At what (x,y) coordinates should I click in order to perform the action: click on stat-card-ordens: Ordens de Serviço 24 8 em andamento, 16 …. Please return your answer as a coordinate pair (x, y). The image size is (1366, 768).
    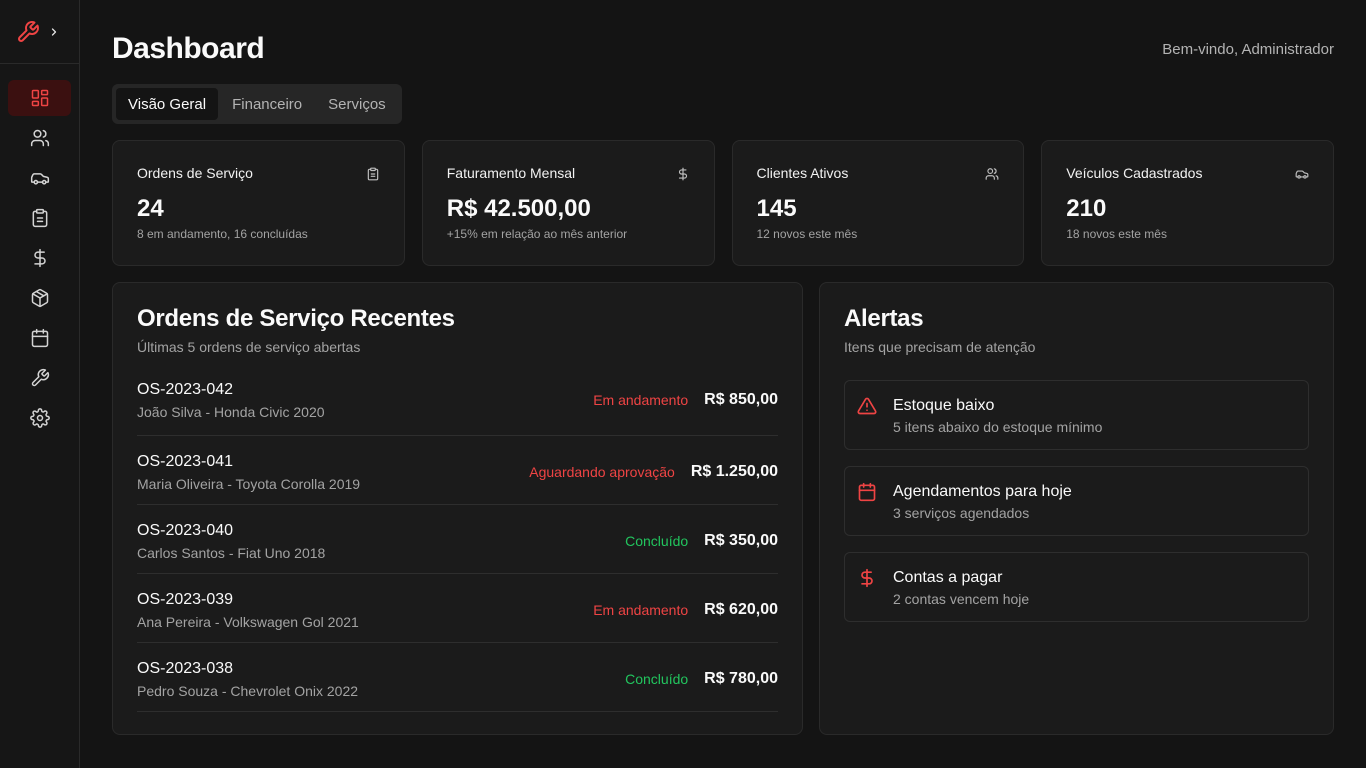
    Looking at the image, I should click on (258, 203).